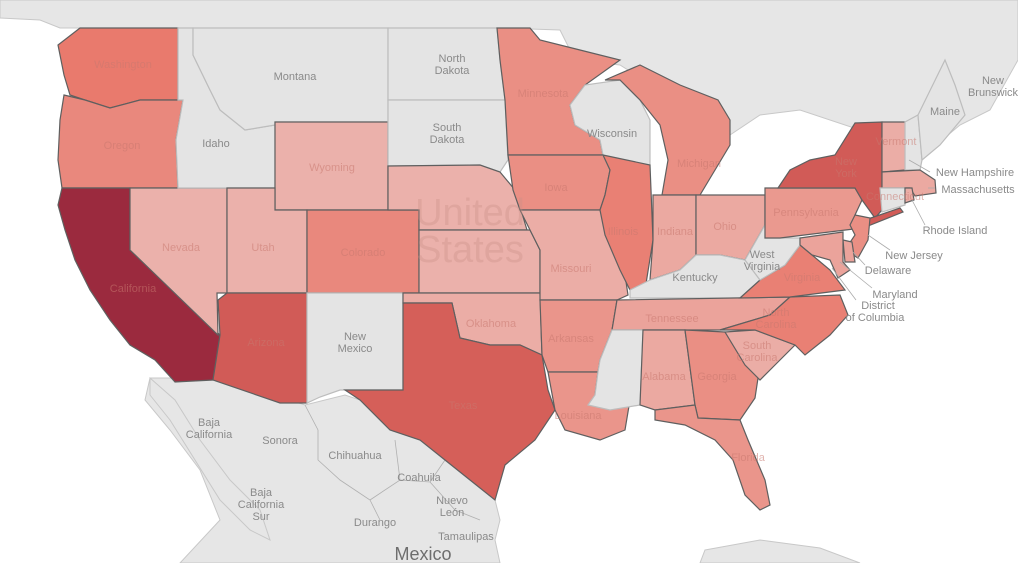 This screenshot has height=563, width=1018. What do you see at coordinates (918, 212) in the screenshot?
I see `leader-rhode-island` at bounding box center [918, 212].